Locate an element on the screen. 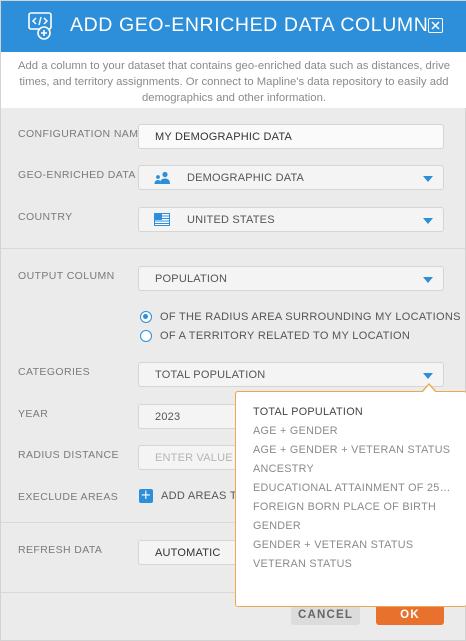 This screenshot has width=466, height=641. dropdown-option: ANCESTRY is located at coordinates (352, 469).